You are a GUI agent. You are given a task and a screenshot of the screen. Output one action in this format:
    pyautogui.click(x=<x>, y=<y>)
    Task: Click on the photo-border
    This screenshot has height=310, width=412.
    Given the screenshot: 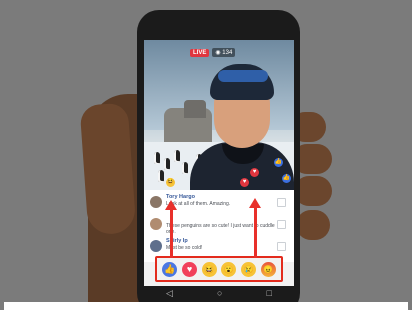 What is the action you would take?
    pyautogui.click(x=206, y=306)
    